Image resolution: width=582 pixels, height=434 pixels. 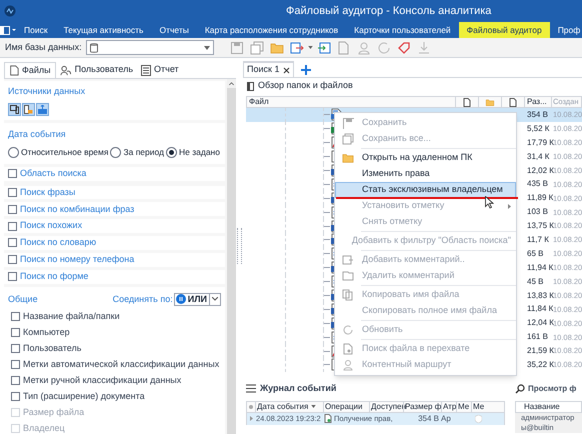 What do you see at coordinates (64, 152) in the screenshot?
I see `radio-label: Относительное время` at bounding box center [64, 152].